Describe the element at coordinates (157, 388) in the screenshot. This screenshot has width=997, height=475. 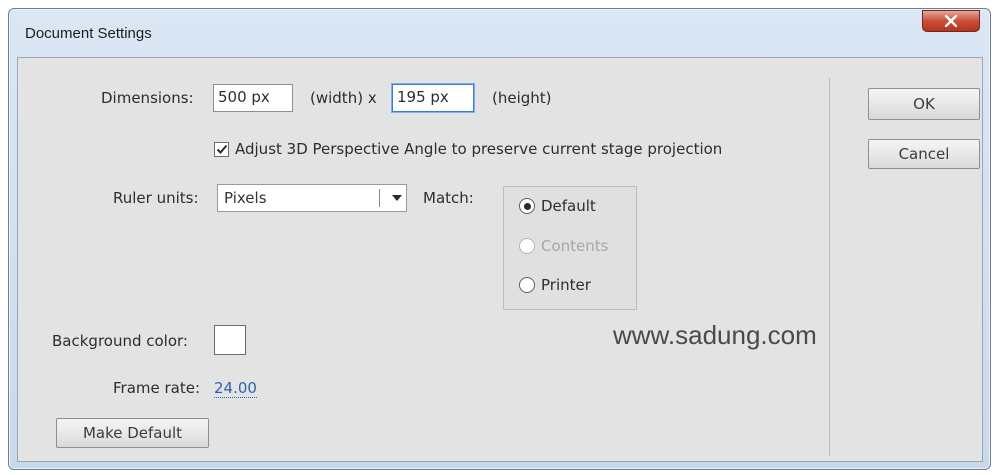
I see `frame-rate-label: Frame rate:` at that location.